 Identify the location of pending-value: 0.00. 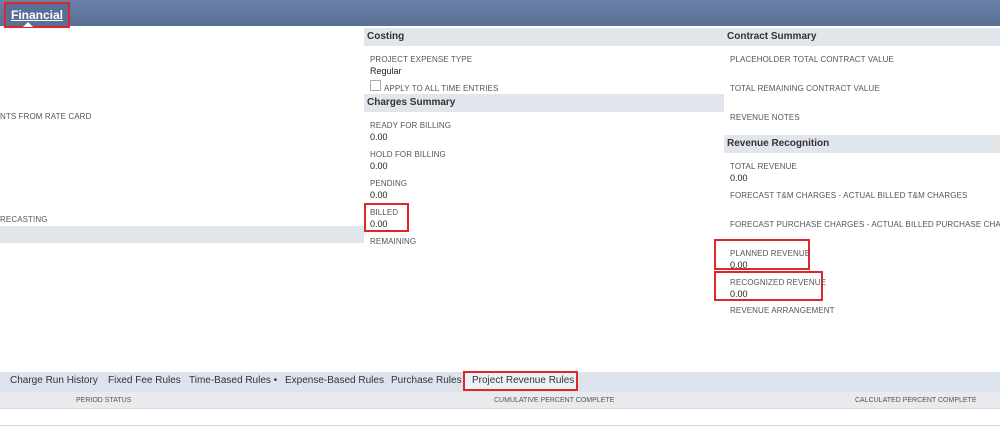
(379, 195).